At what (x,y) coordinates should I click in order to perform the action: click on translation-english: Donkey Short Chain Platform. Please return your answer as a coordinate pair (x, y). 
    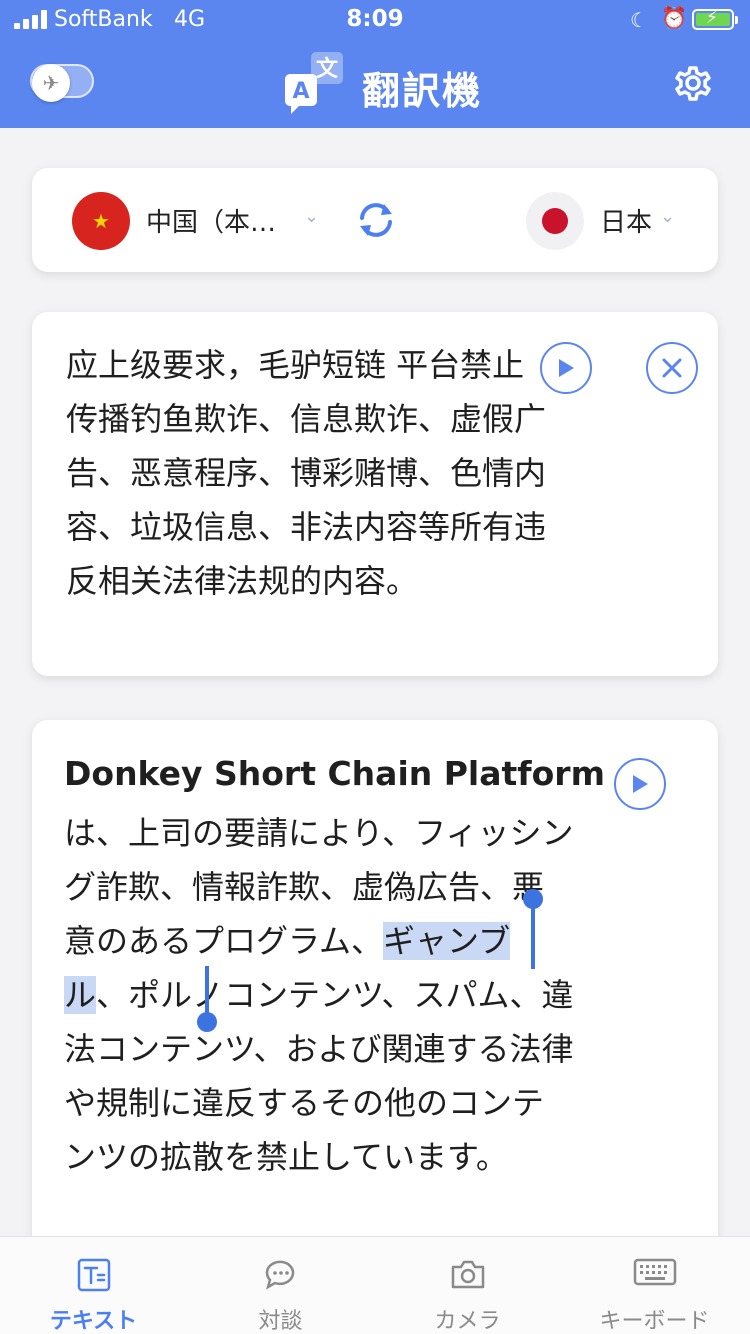
    Looking at the image, I should click on (334, 773).